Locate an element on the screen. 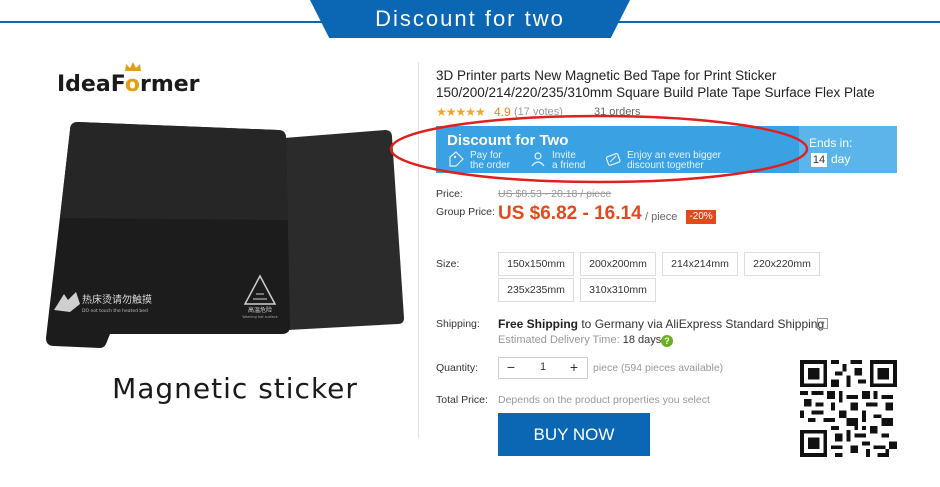 This screenshot has height=487, width=940. free-shipping-text: Free Shipping is located at coordinates (538, 324).